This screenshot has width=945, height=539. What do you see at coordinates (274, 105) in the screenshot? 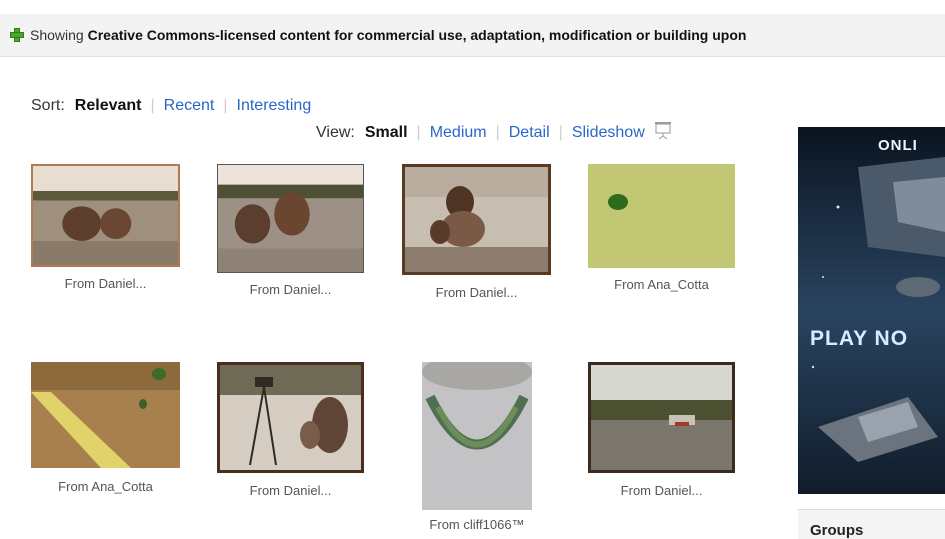
I see `sort-option-interesting: Interesting` at bounding box center [274, 105].